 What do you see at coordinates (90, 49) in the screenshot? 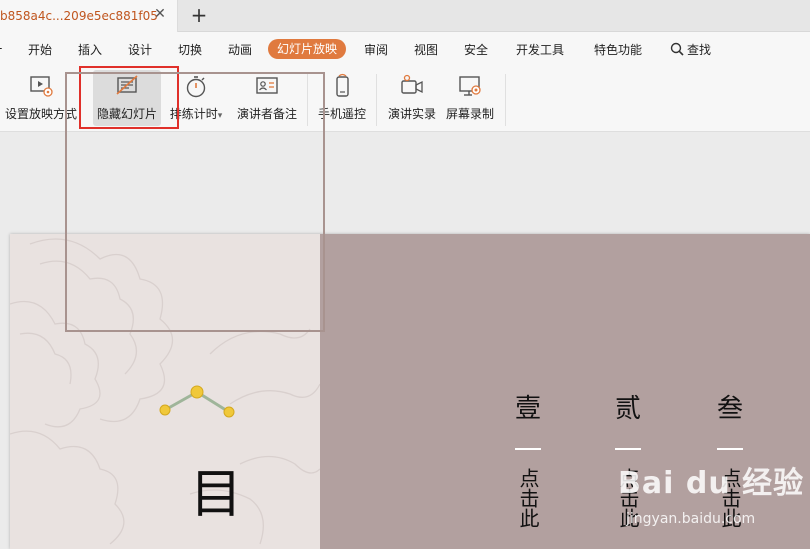
I see `menu-item-insert: 插入` at bounding box center [90, 49].